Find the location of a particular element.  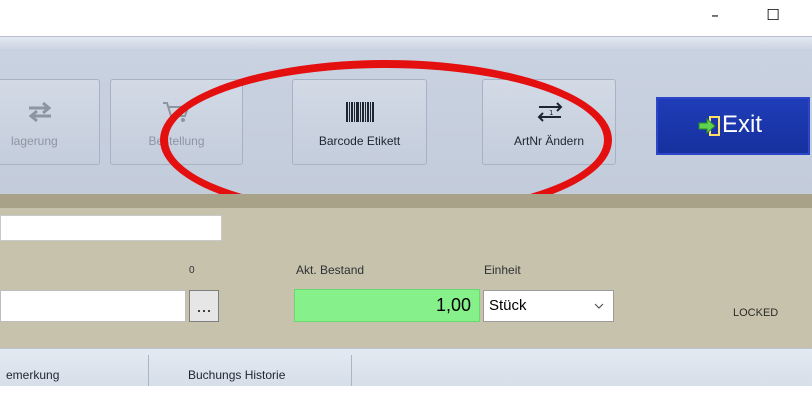

tab-buchungs-historie-label: Buchungs Historie is located at coordinates (237, 375).